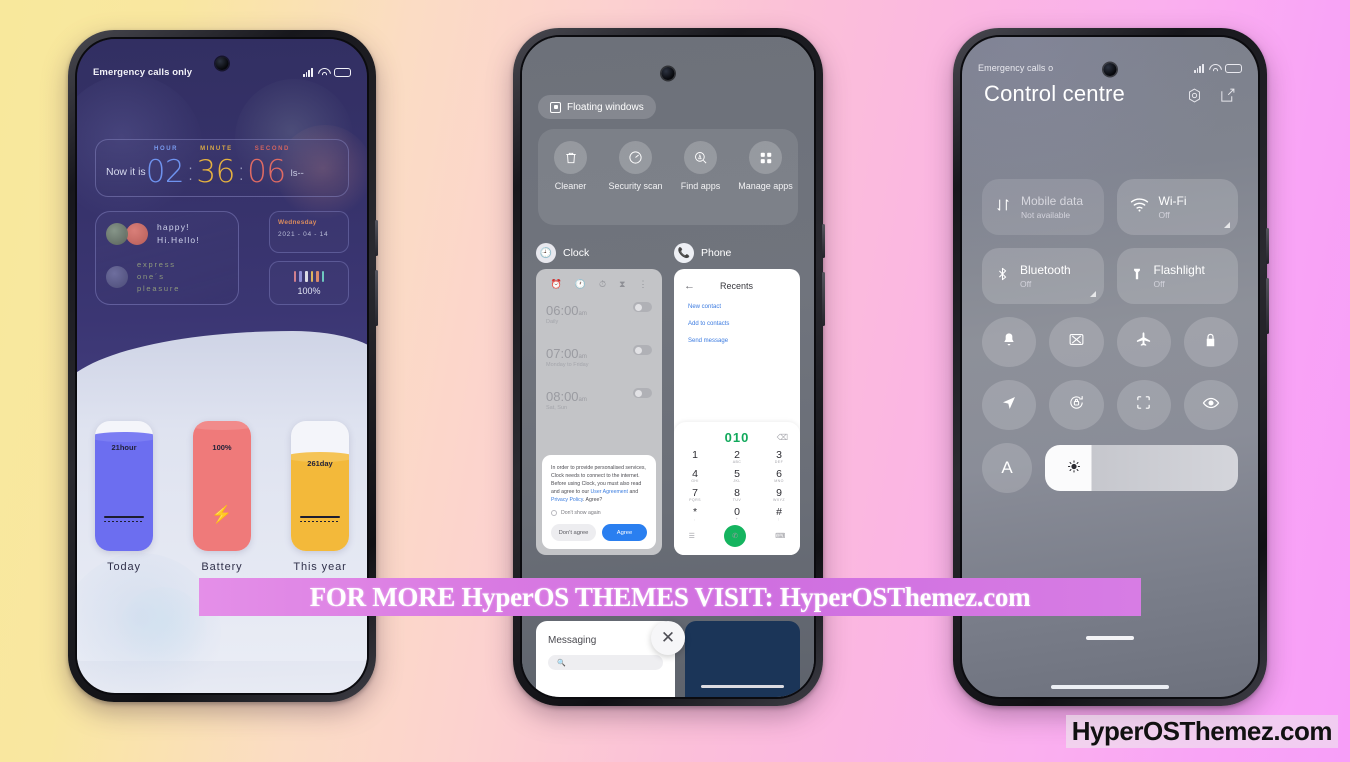 The width and height of the screenshot is (1350, 762). What do you see at coordinates (1211, 98) in the screenshot?
I see `header-actions` at bounding box center [1211, 98].